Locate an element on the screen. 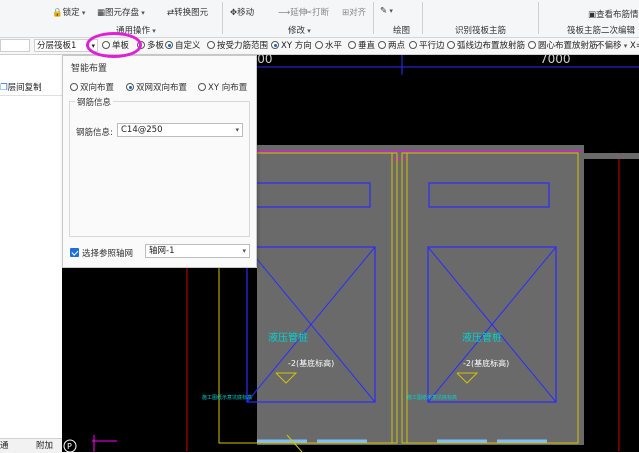  tab-main: 通 is located at coordinates (4, 446).